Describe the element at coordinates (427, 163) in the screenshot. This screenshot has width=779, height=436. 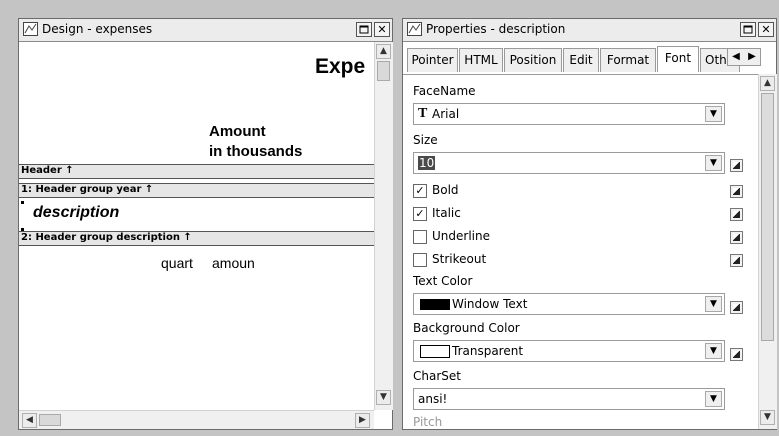
I see `size-value: 10` at that location.